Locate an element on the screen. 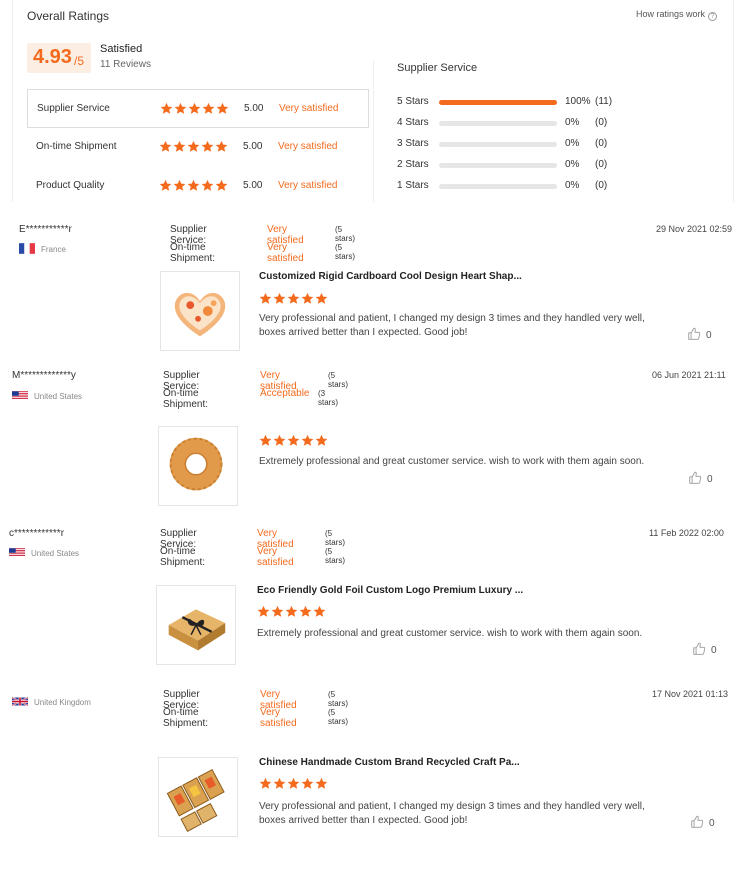  distribution-row: 3 Stars 0% (0) is located at coordinates (562, 148).